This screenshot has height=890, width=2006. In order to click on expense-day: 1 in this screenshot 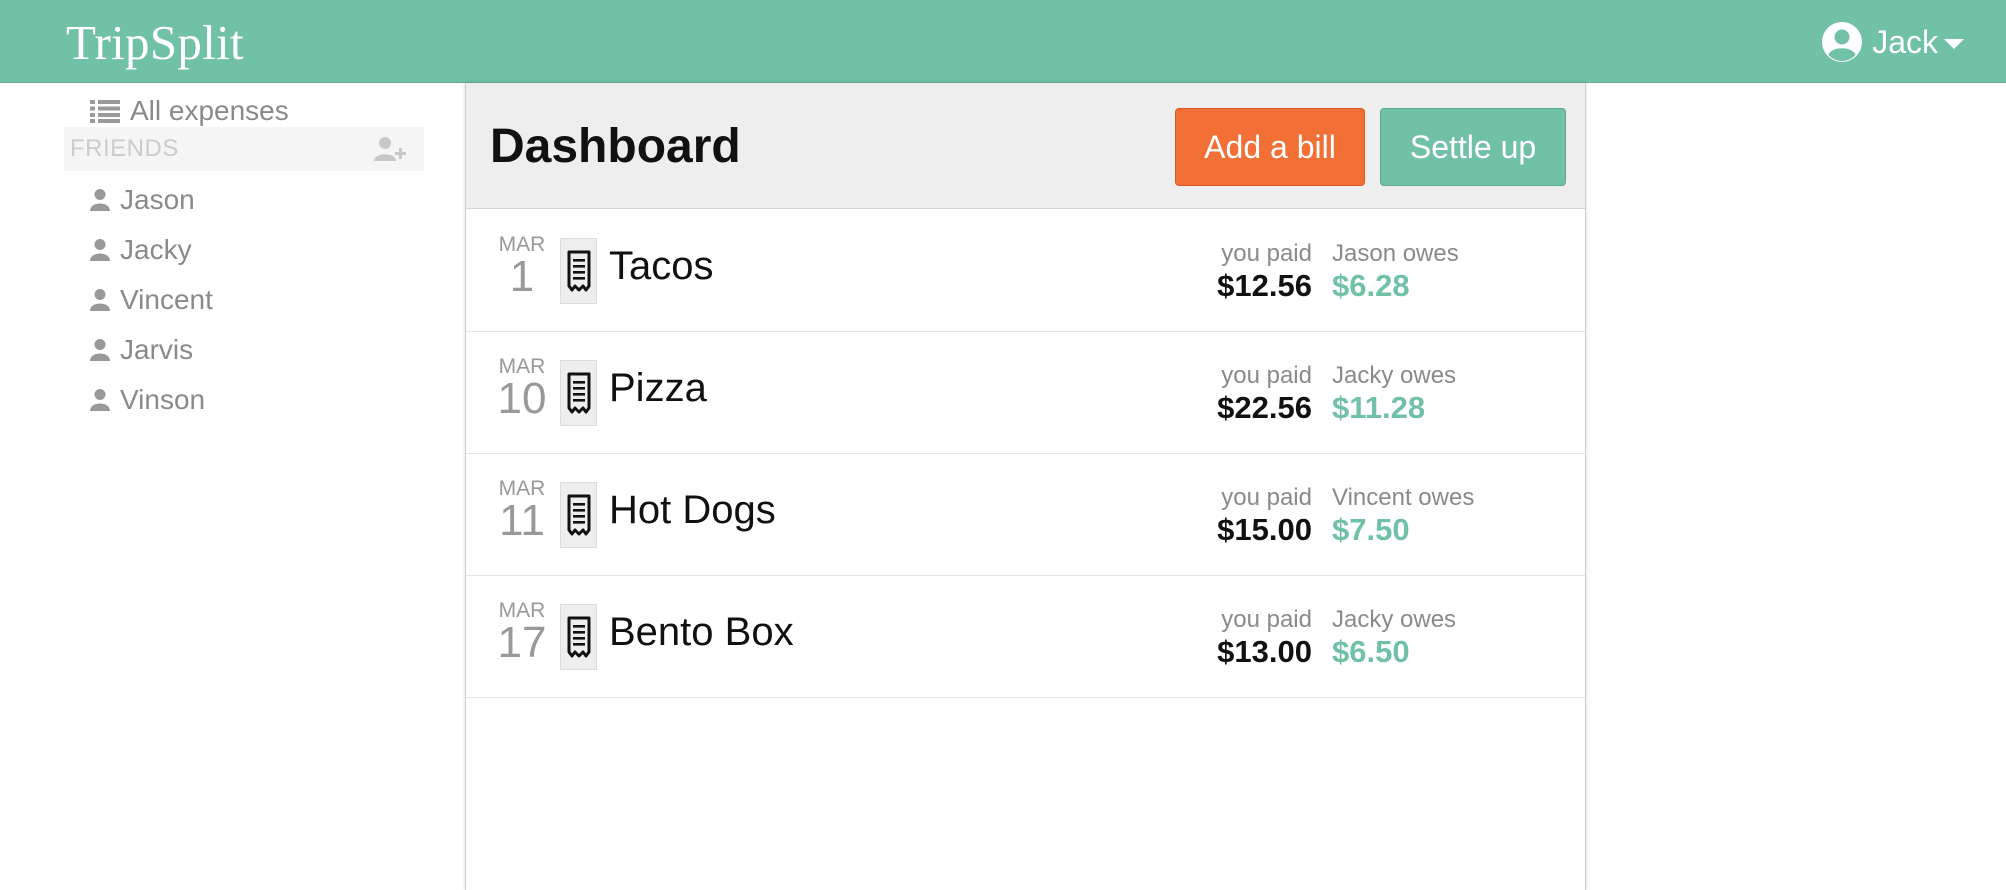, I will do `click(522, 276)`.